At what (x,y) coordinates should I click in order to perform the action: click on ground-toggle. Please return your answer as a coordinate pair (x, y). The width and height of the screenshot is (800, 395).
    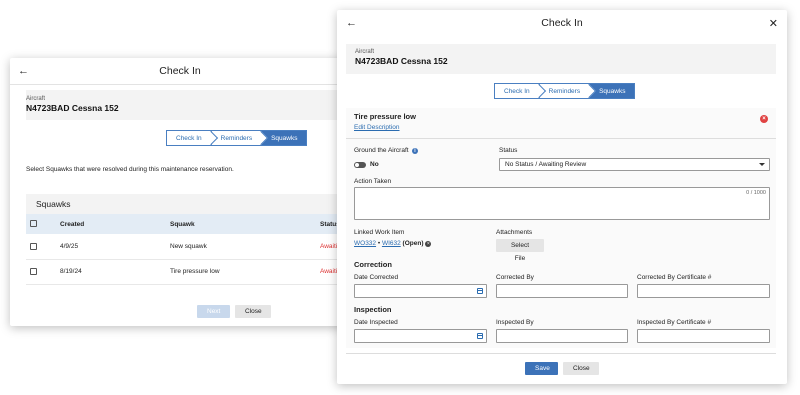
    Looking at the image, I should click on (360, 165).